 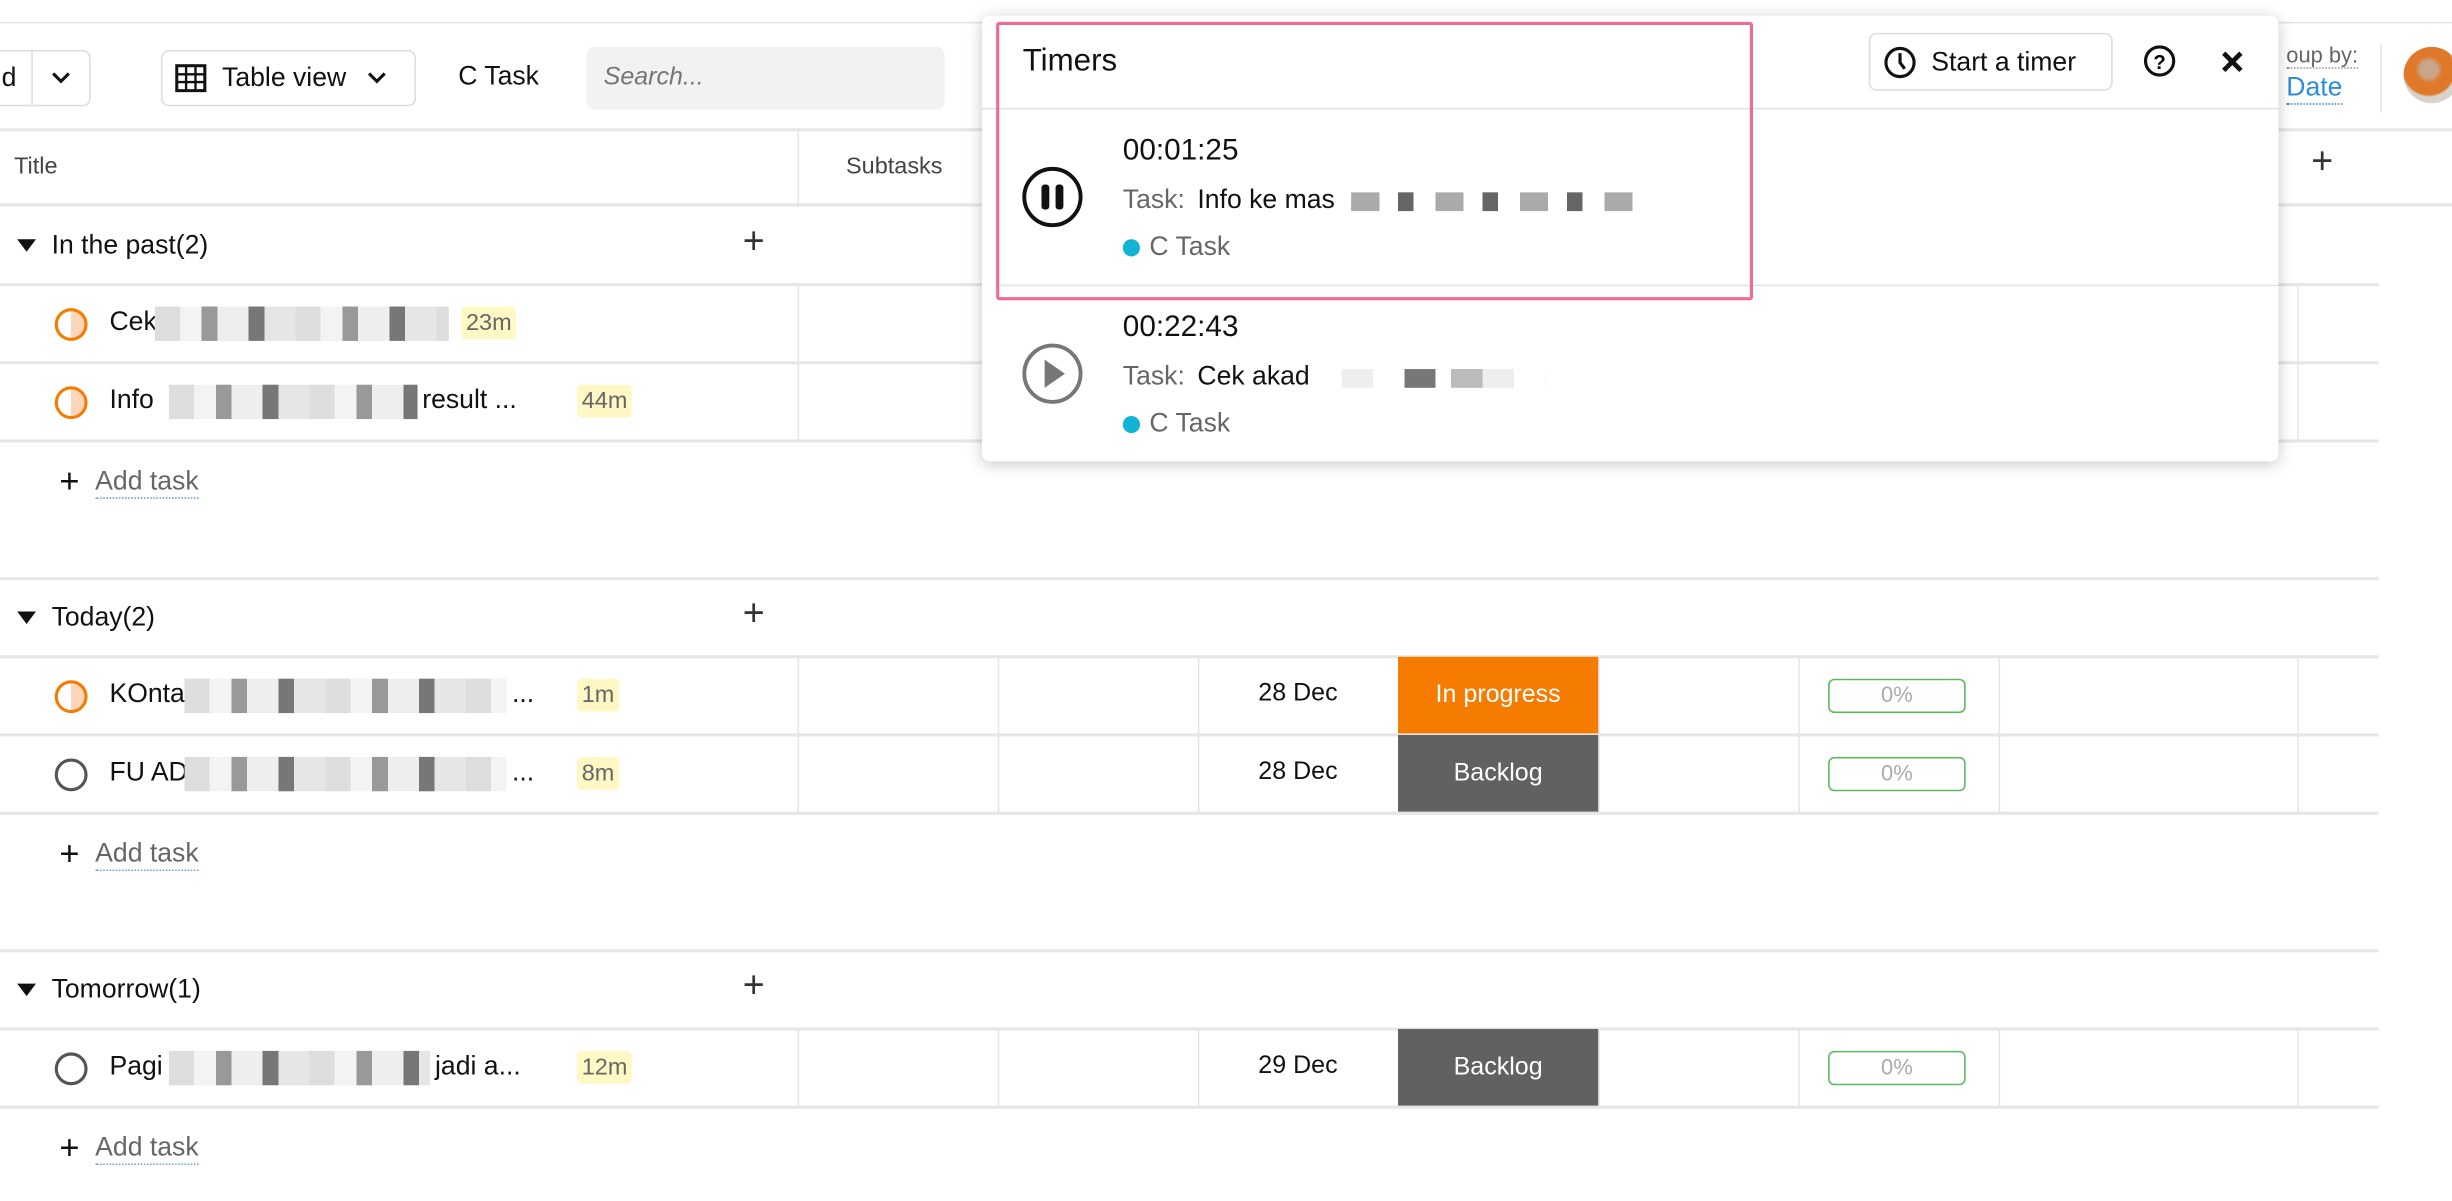 What do you see at coordinates (2427, 75) in the screenshot?
I see `avatar` at bounding box center [2427, 75].